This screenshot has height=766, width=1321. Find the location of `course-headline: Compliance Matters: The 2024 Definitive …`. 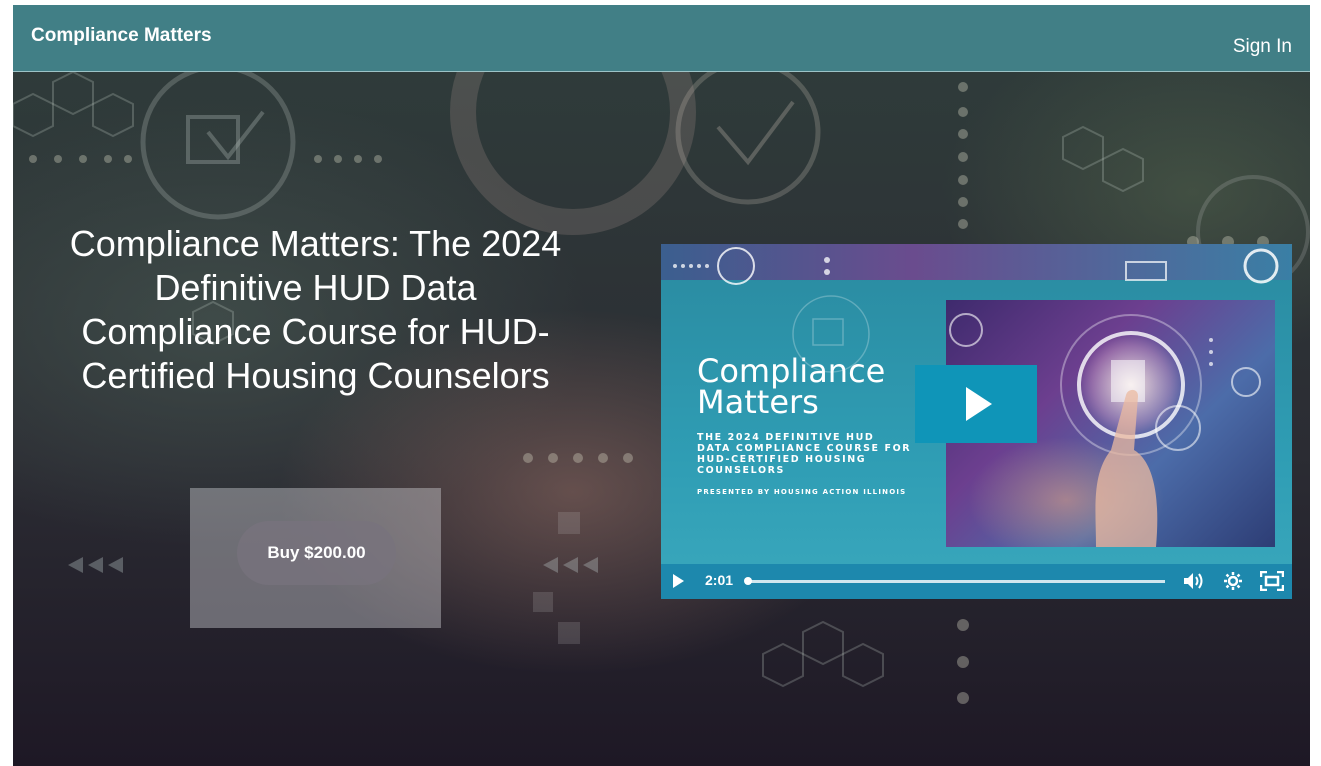

course-headline: Compliance Matters: The 2024 Definitive … is located at coordinates (315, 309).